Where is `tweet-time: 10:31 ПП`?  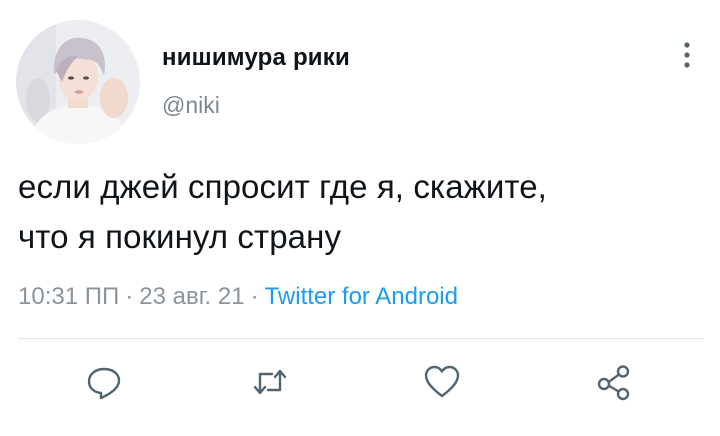 tweet-time: 10:31 ПП is located at coordinates (69, 296).